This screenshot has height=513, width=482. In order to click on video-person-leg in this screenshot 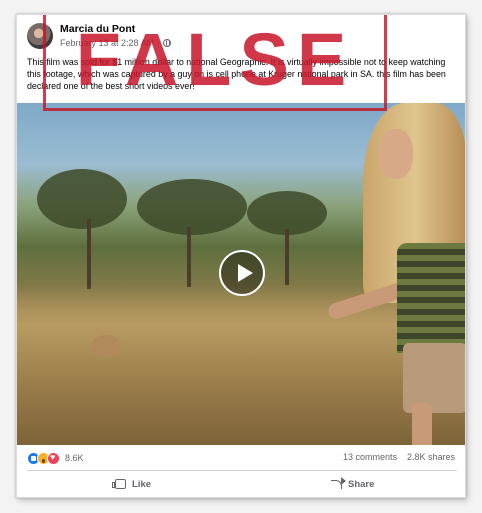, I will do `click(422, 424)`.